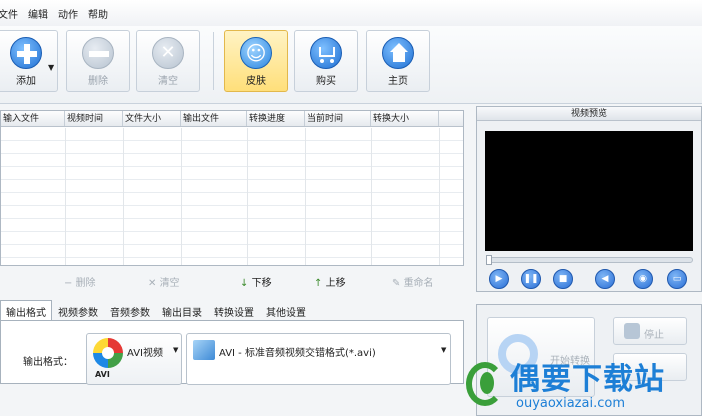 The height and width of the screenshot is (416, 702). I want to click on plus-icon, so click(26, 53).